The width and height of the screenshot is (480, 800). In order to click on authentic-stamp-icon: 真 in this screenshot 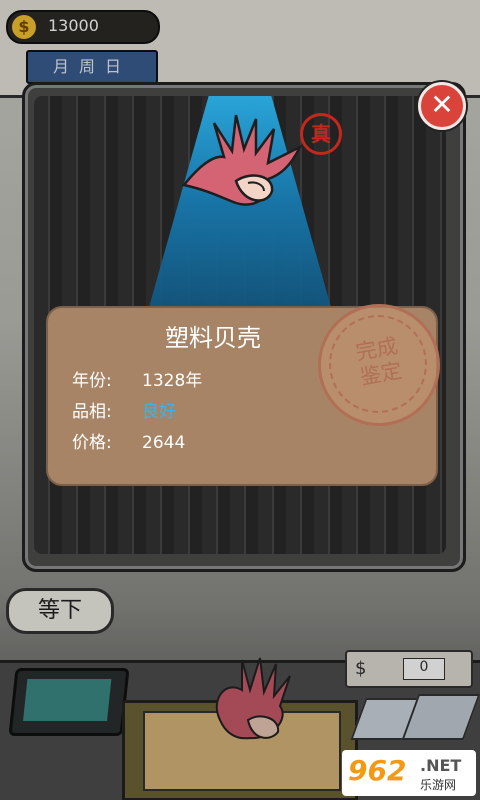, I will do `click(321, 134)`.